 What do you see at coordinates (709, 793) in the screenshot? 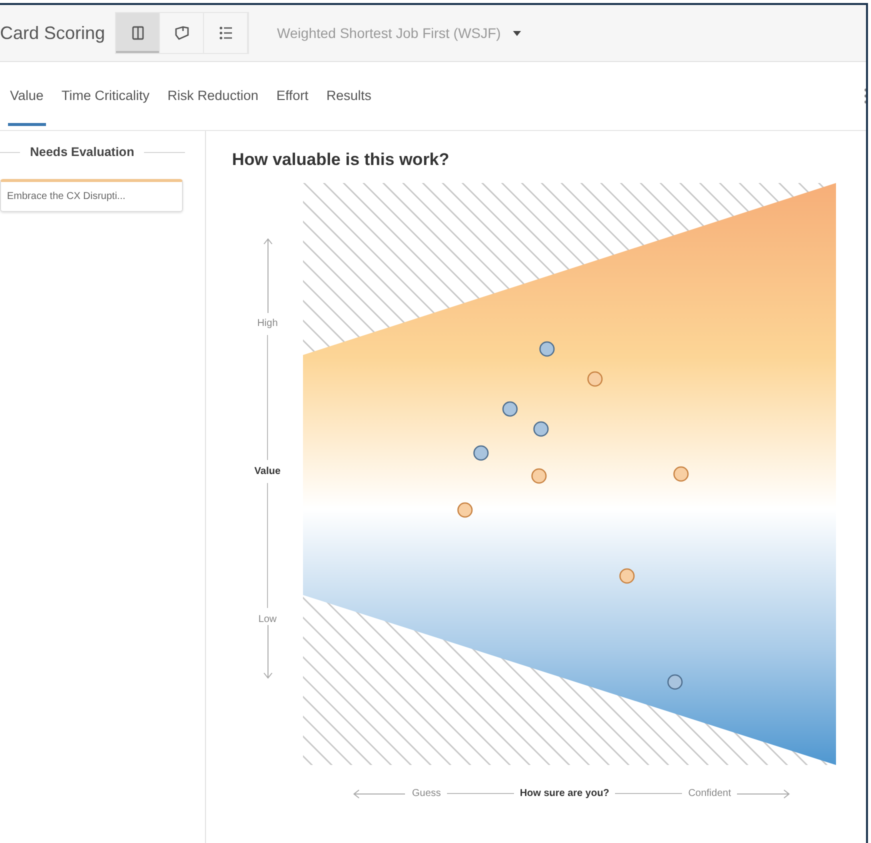
I see `axis-label: Confident` at bounding box center [709, 793].